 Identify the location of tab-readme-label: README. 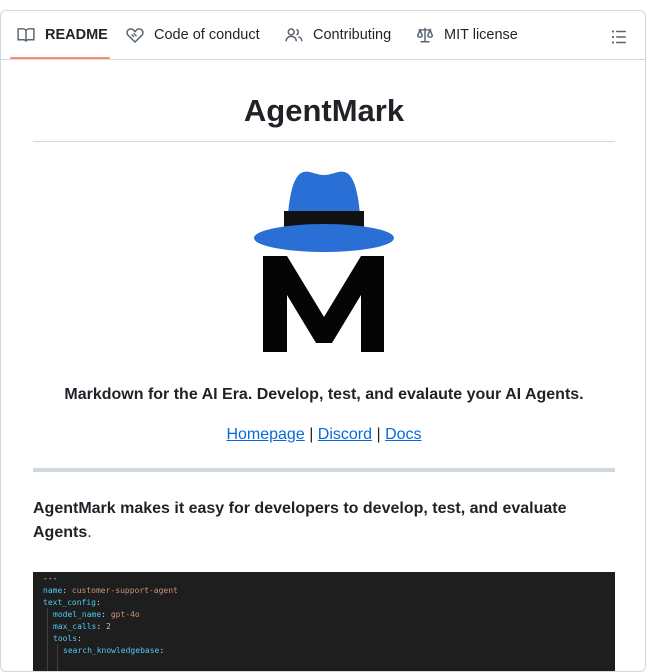
(76, 35).